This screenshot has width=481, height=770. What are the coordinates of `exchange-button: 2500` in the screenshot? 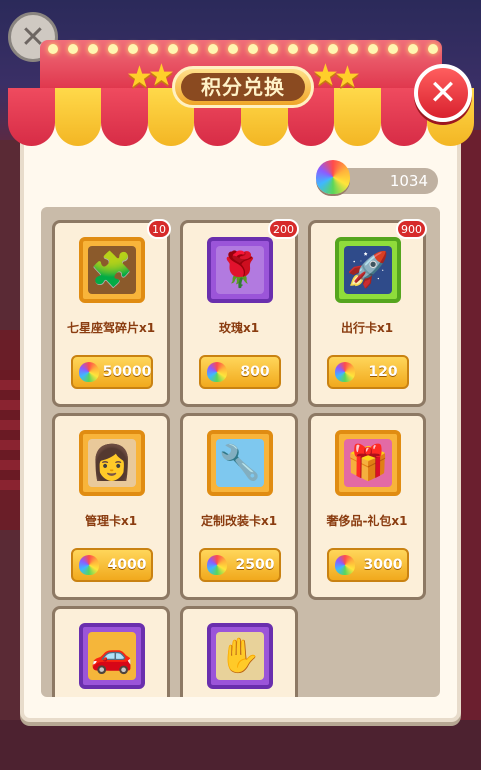 It's located at (240, 565).